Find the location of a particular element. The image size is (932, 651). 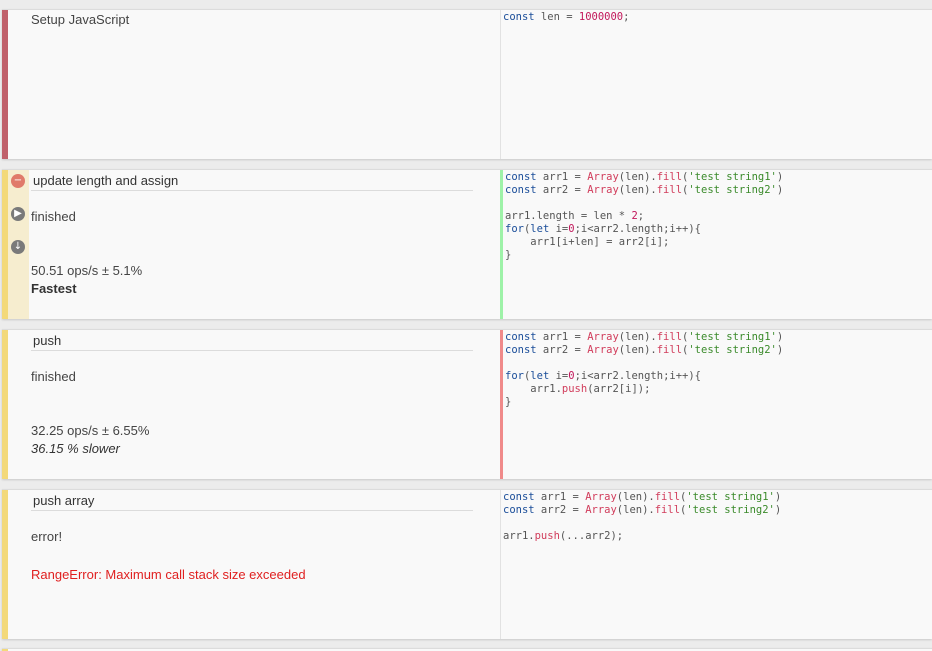

test-status: error! is located at coordinates (47, 536).